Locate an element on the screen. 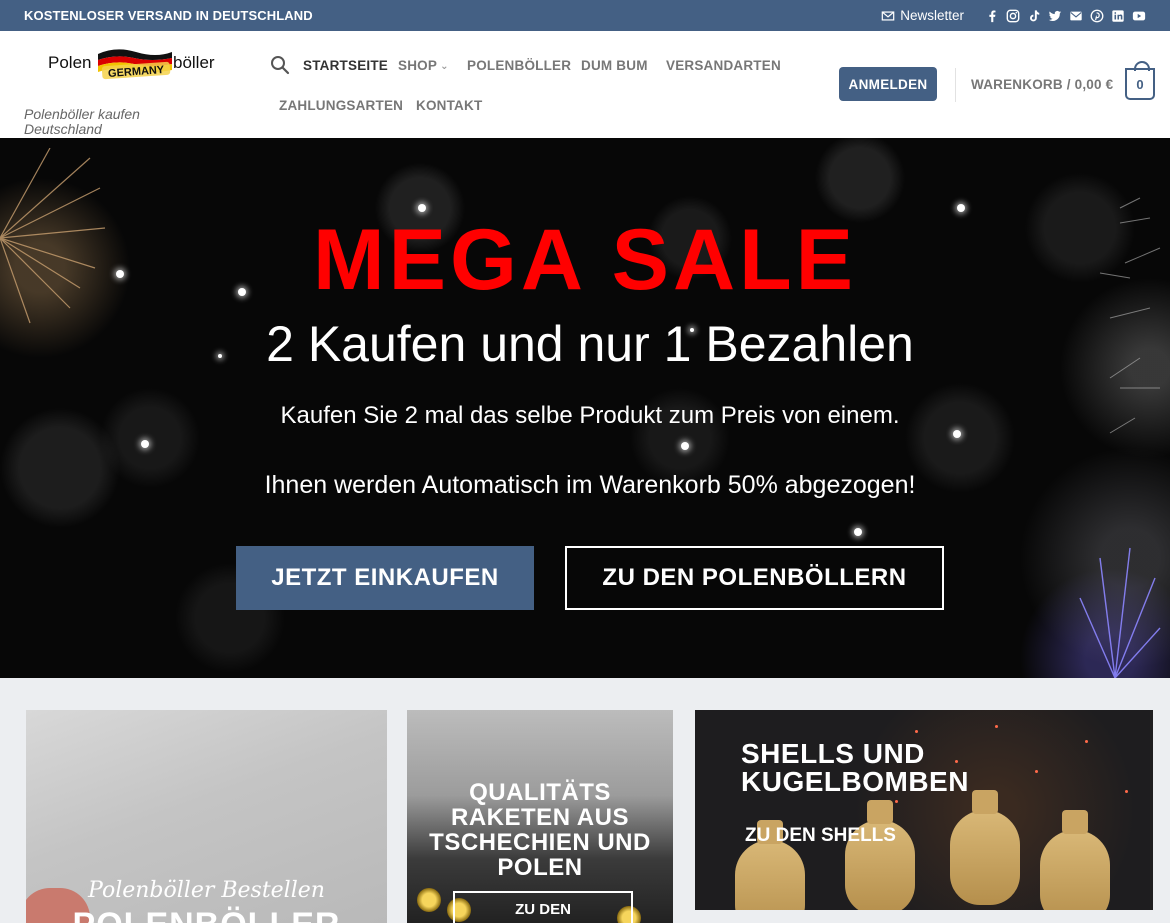 This screenshot has width=1170, height=923. tile-raketen-button: ZU DEN is located at coordinates (543, 907).